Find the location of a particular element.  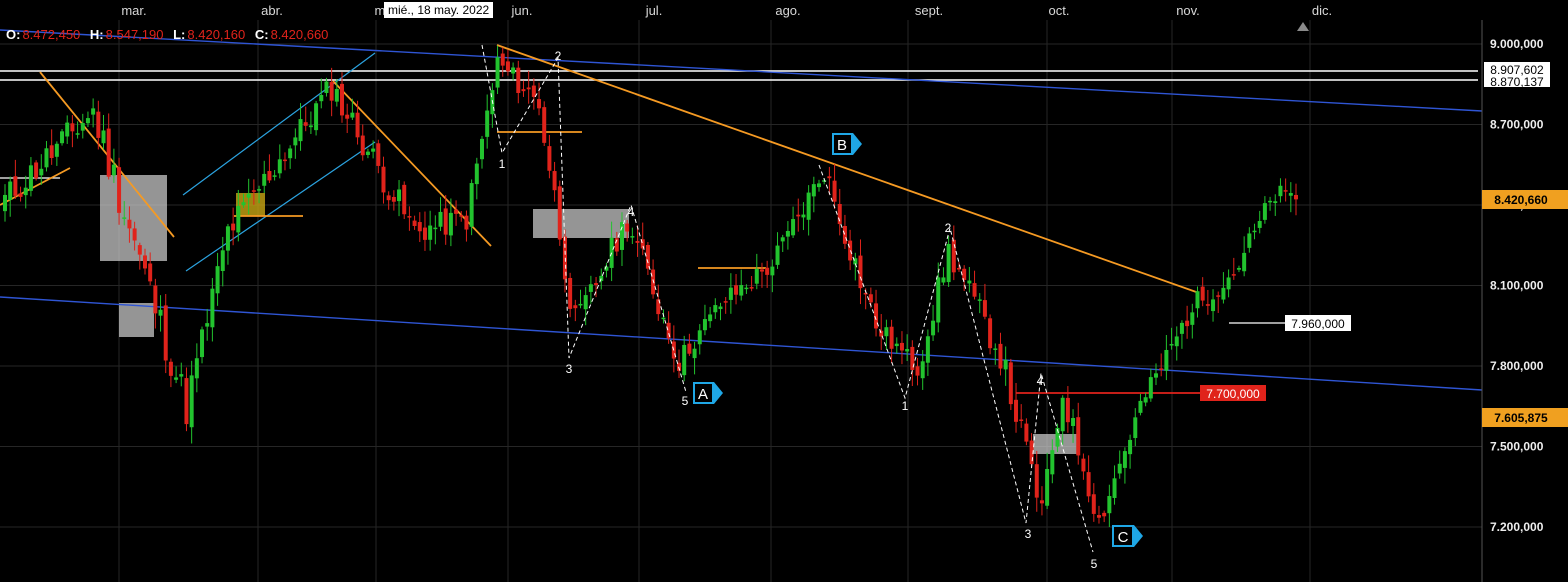

open-value: 8.472,450 is located at coordinates (51, 34).